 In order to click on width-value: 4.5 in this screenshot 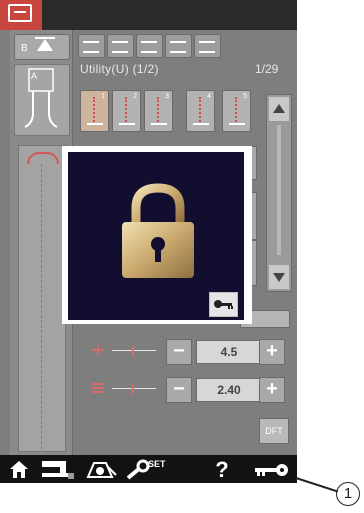, I will do `click(229, 352)`.